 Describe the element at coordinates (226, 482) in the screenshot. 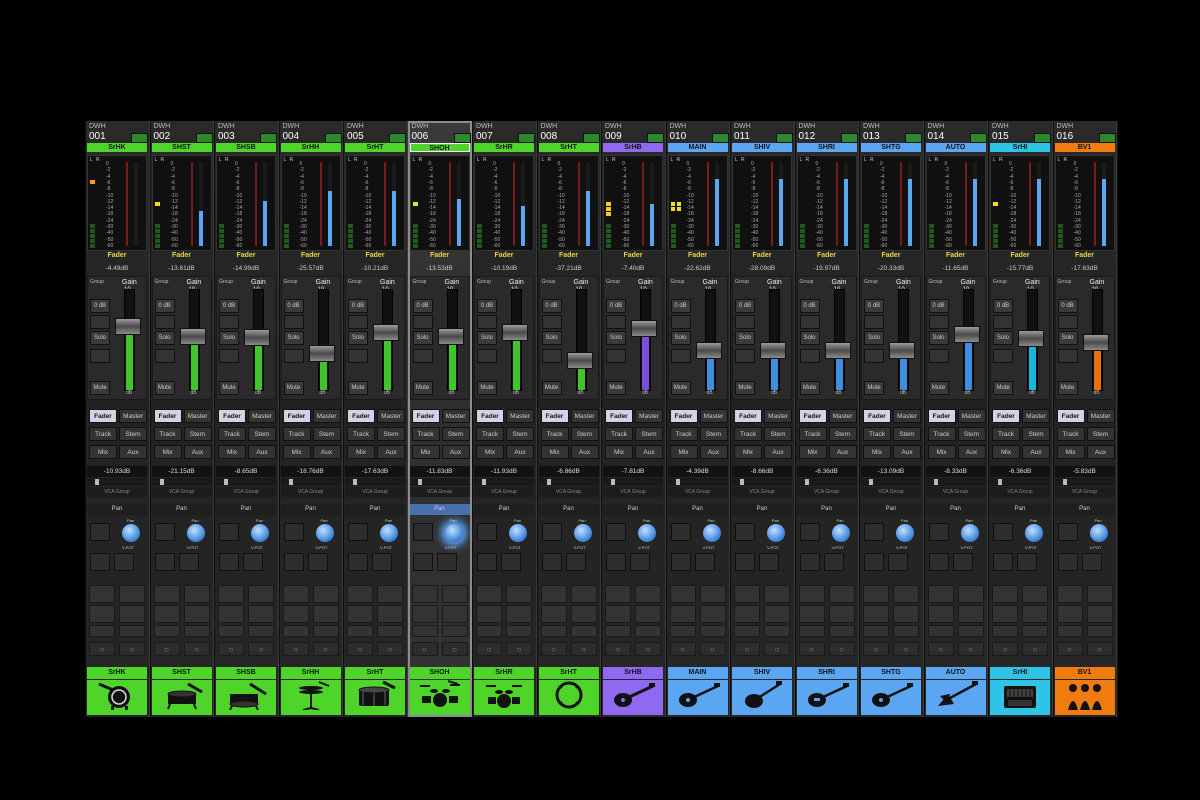

I see `send-slider-handle` at that location.